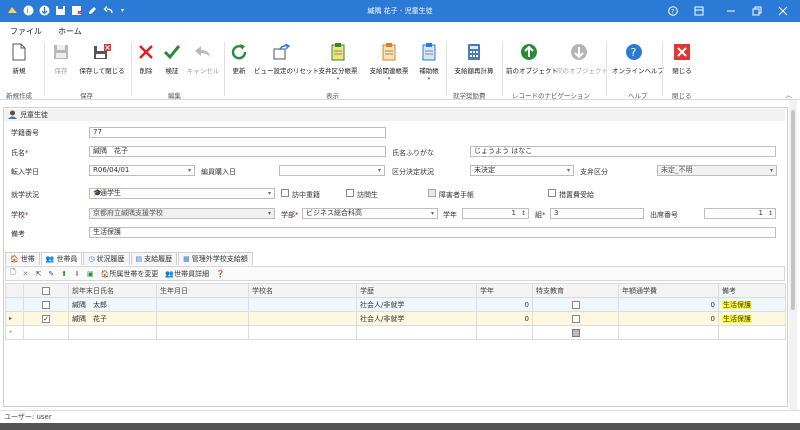 This screenshot has height=430, width=800. Describe the element at coordinates (350, 193) in the screenshot. I see `chk-visiting` at that location.